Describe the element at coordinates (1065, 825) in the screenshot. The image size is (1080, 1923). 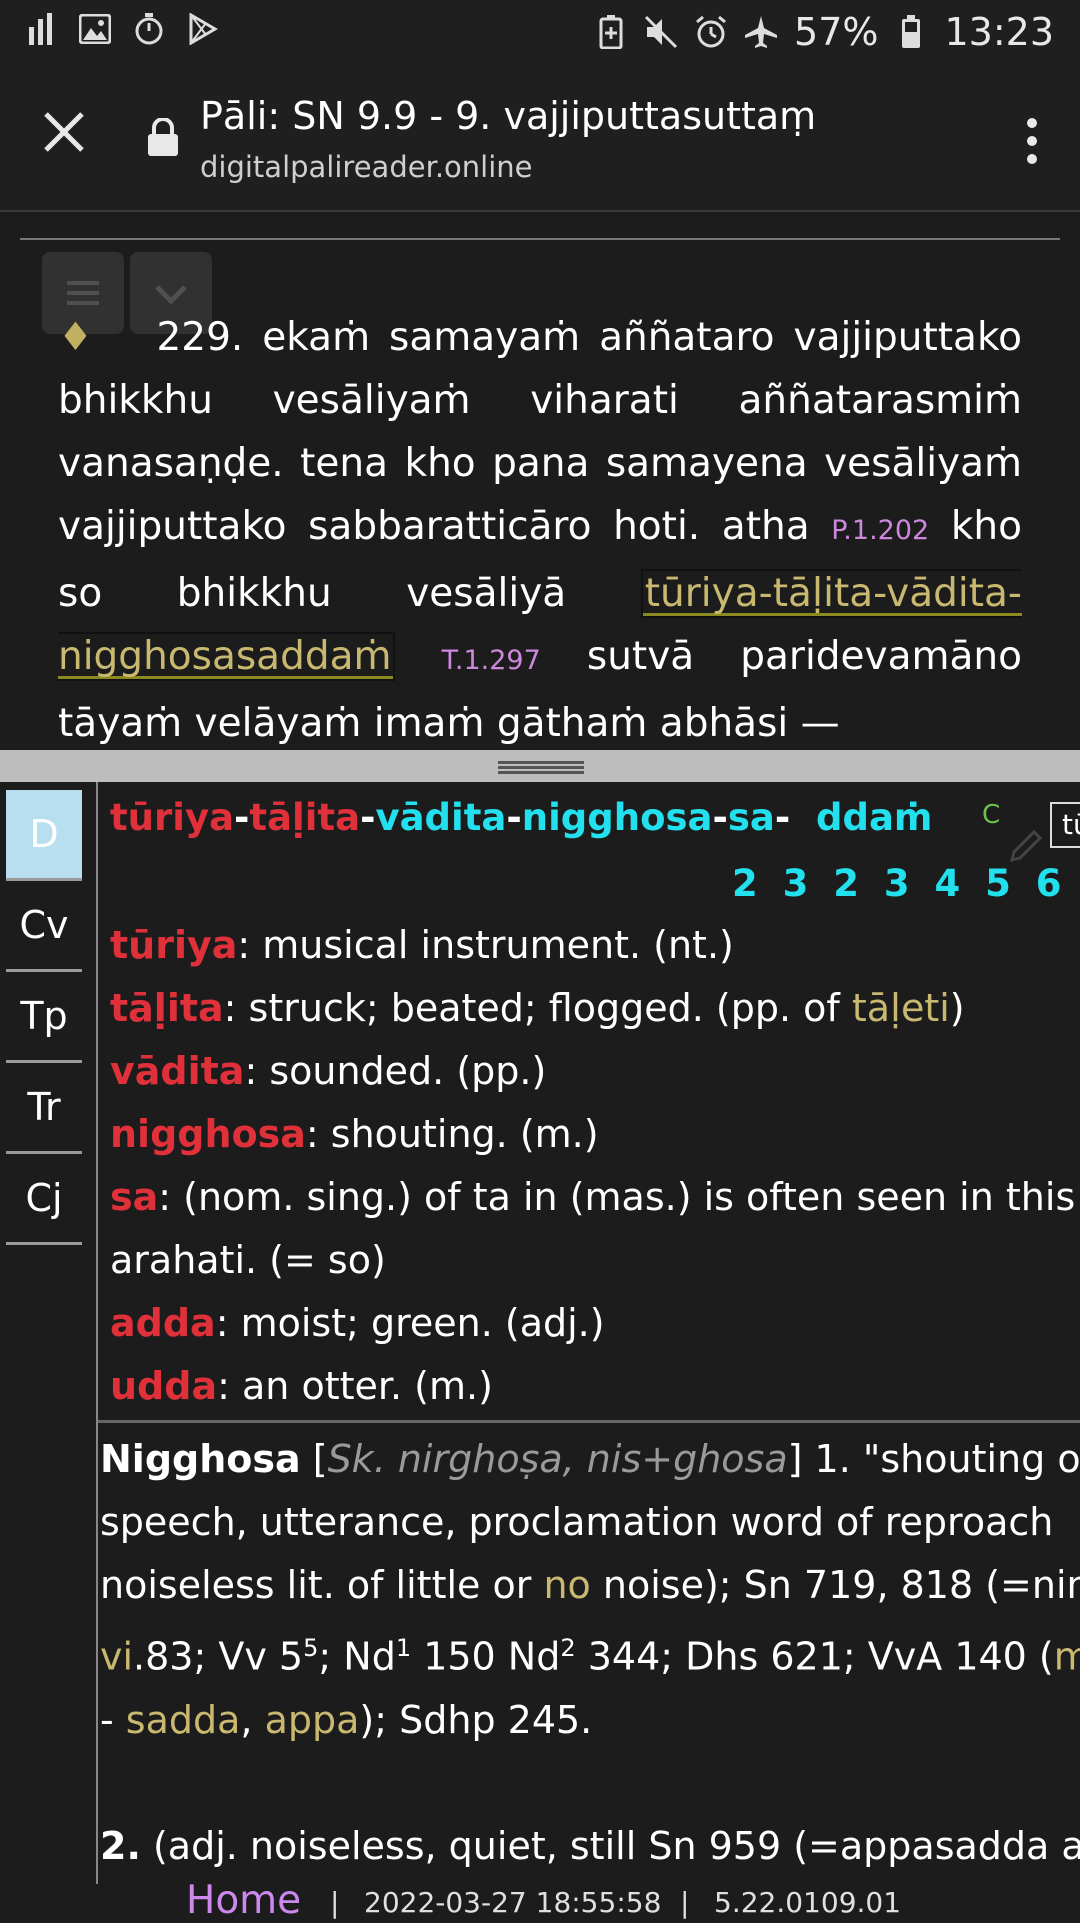
I see `word-input-box: tūriya` at that location.